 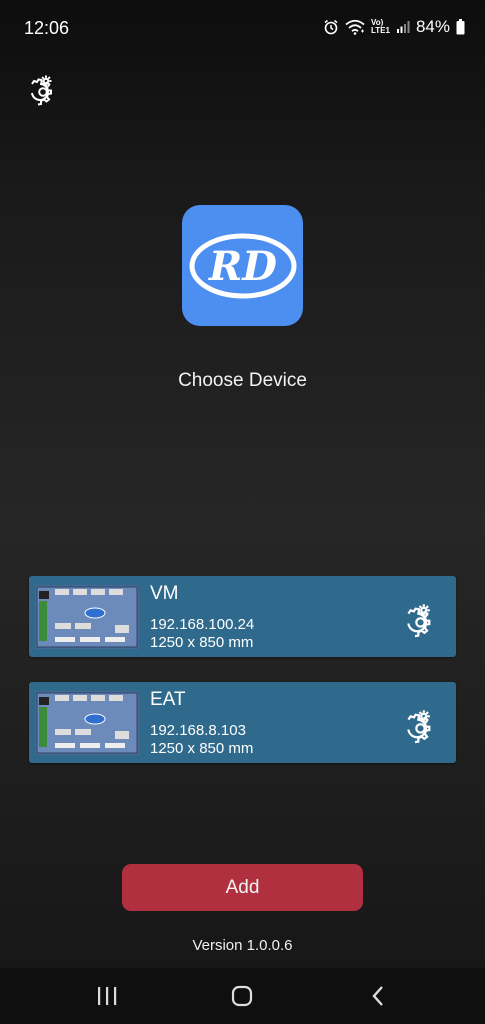 I want to click on app-logo: RD, so click(x=242, y=265).